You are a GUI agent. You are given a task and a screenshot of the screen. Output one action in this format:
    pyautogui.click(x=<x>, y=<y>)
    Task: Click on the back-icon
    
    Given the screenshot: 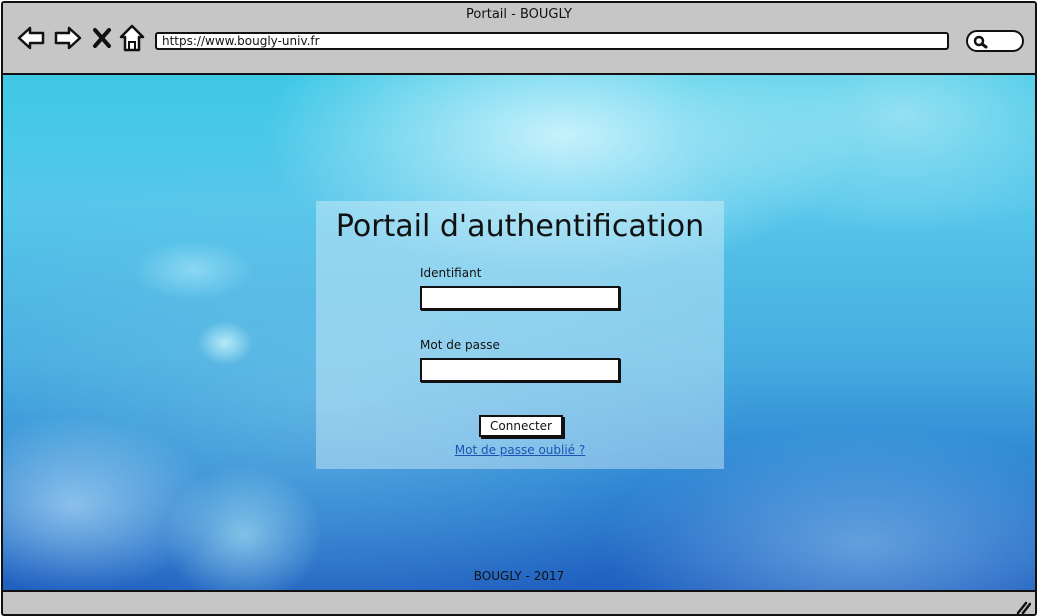 What is the action you would take?
    pyautogui.click(x=31, y=38)
    